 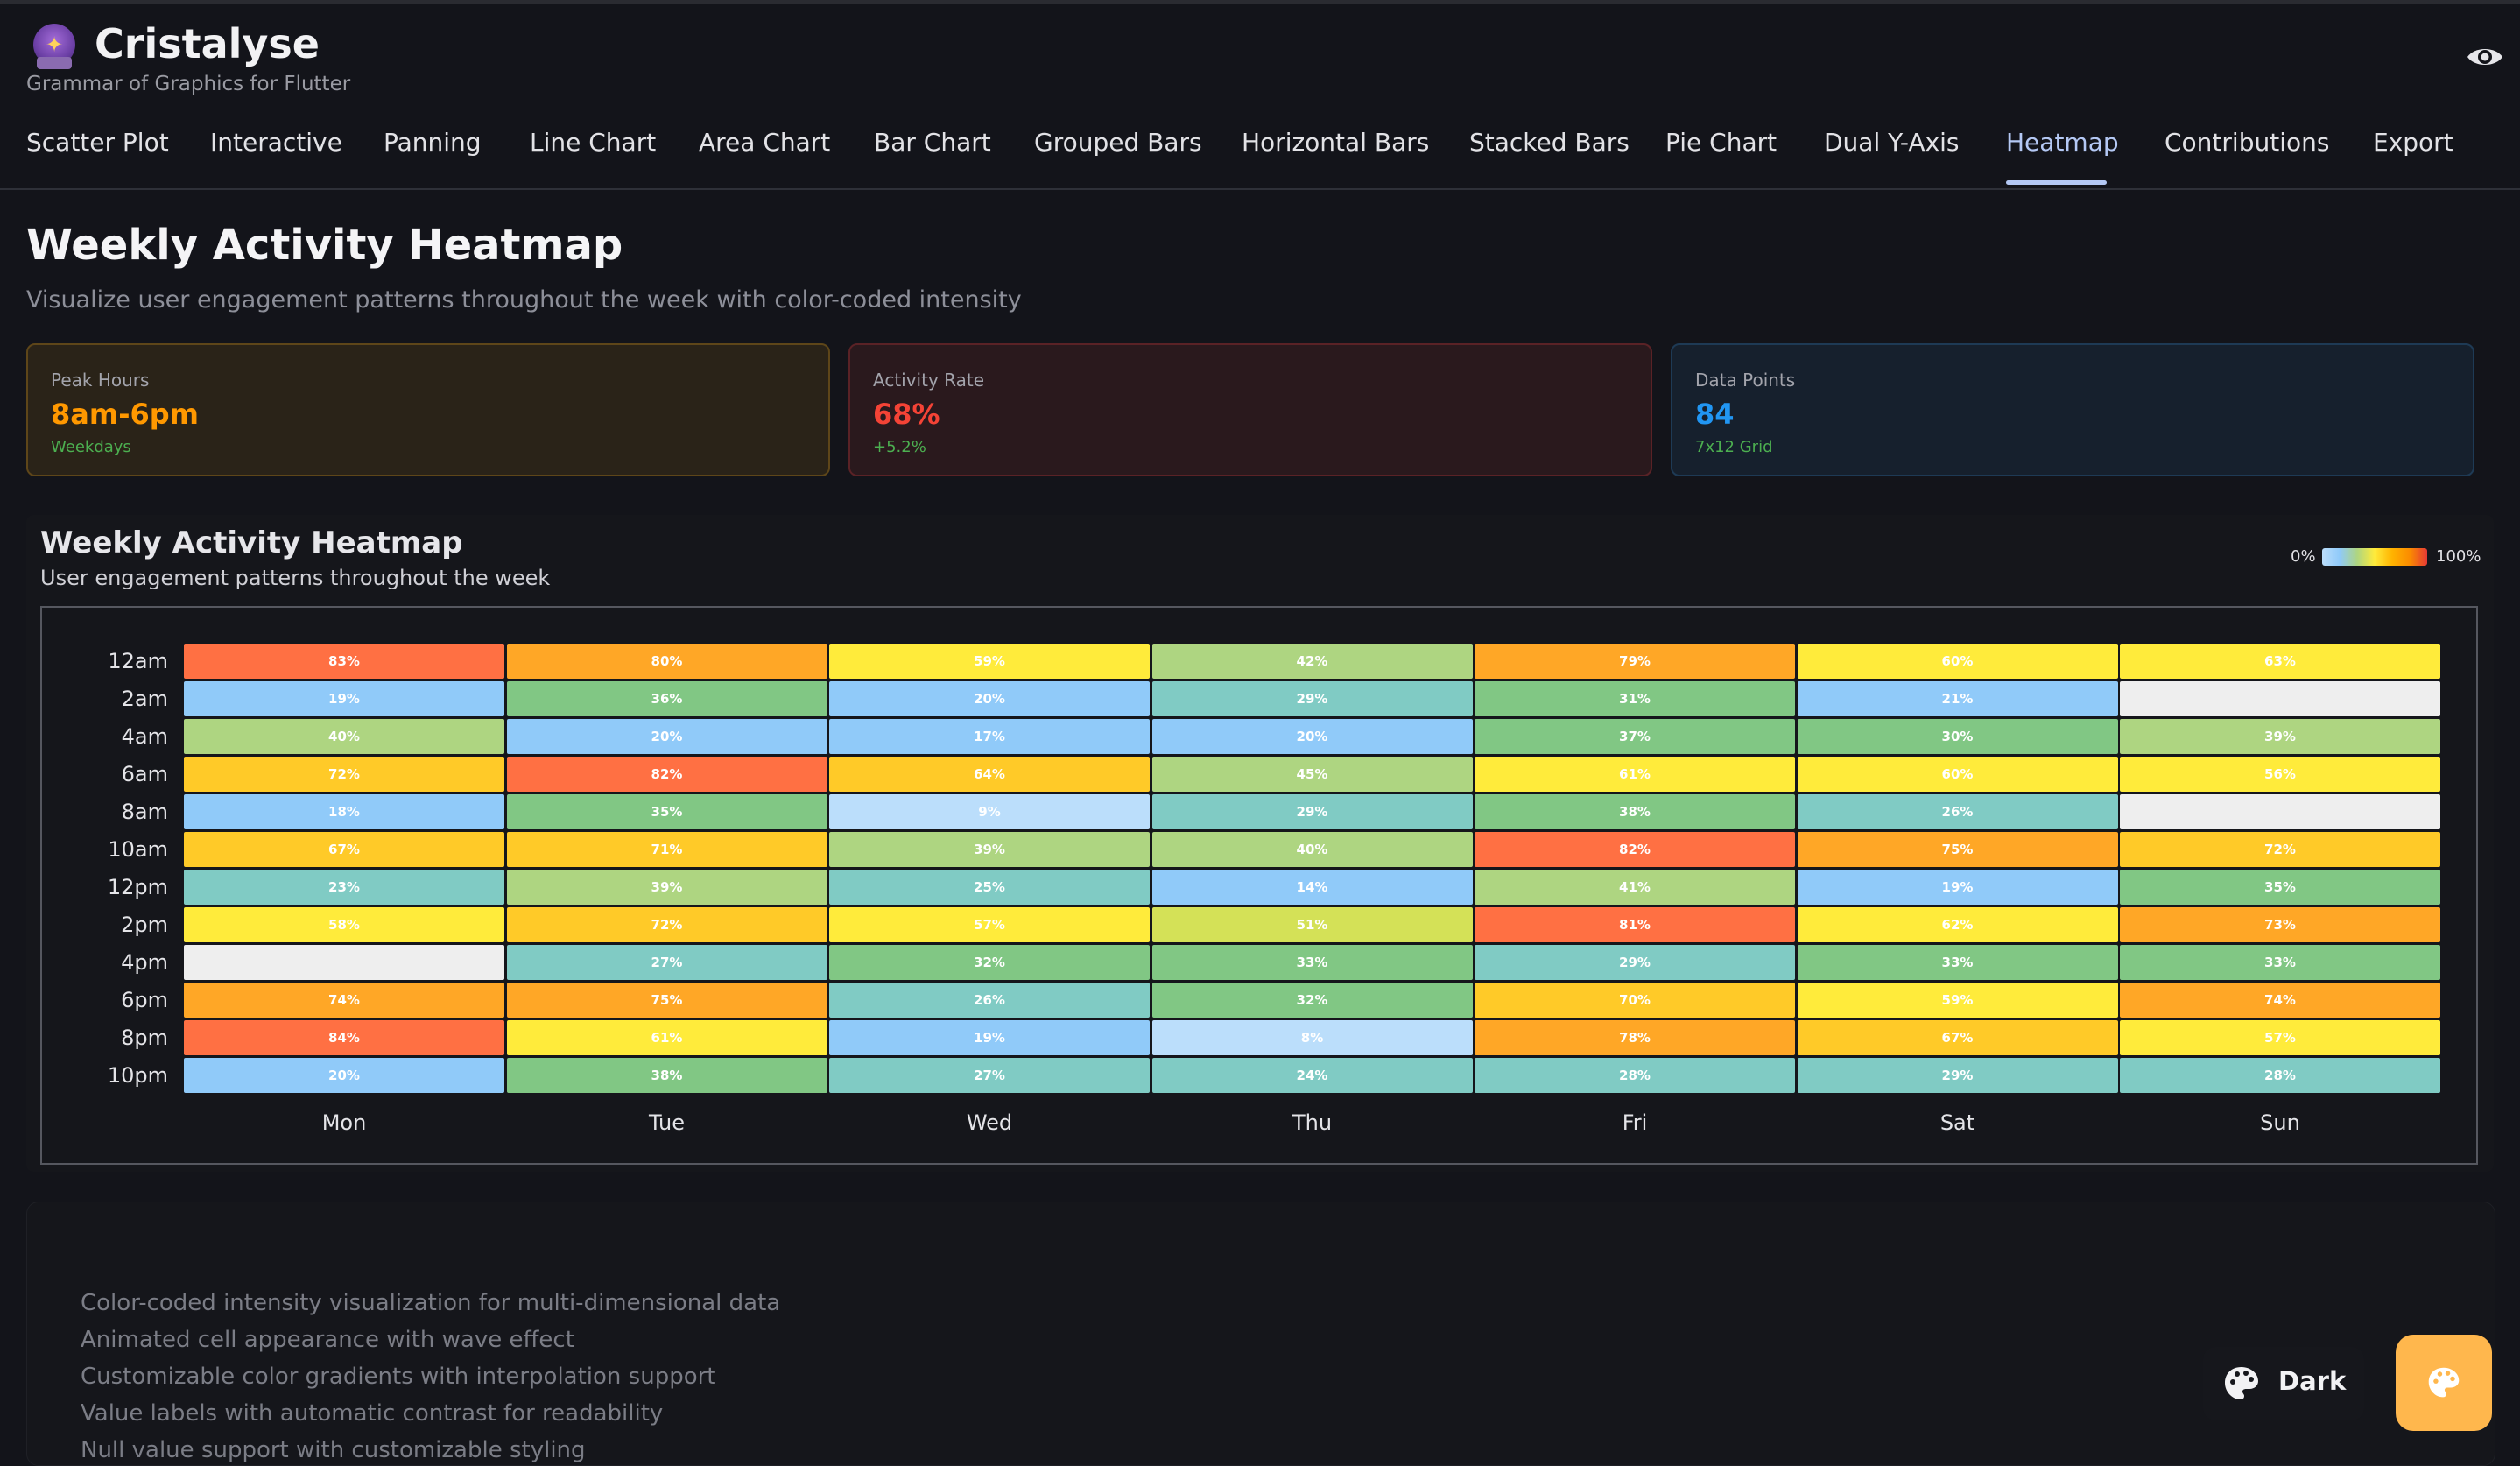 What do you see at coordinates (1312, 1037) in the screenshot?
I see `heatmap-cell: 8%` at bounding box center [1312, 1037].